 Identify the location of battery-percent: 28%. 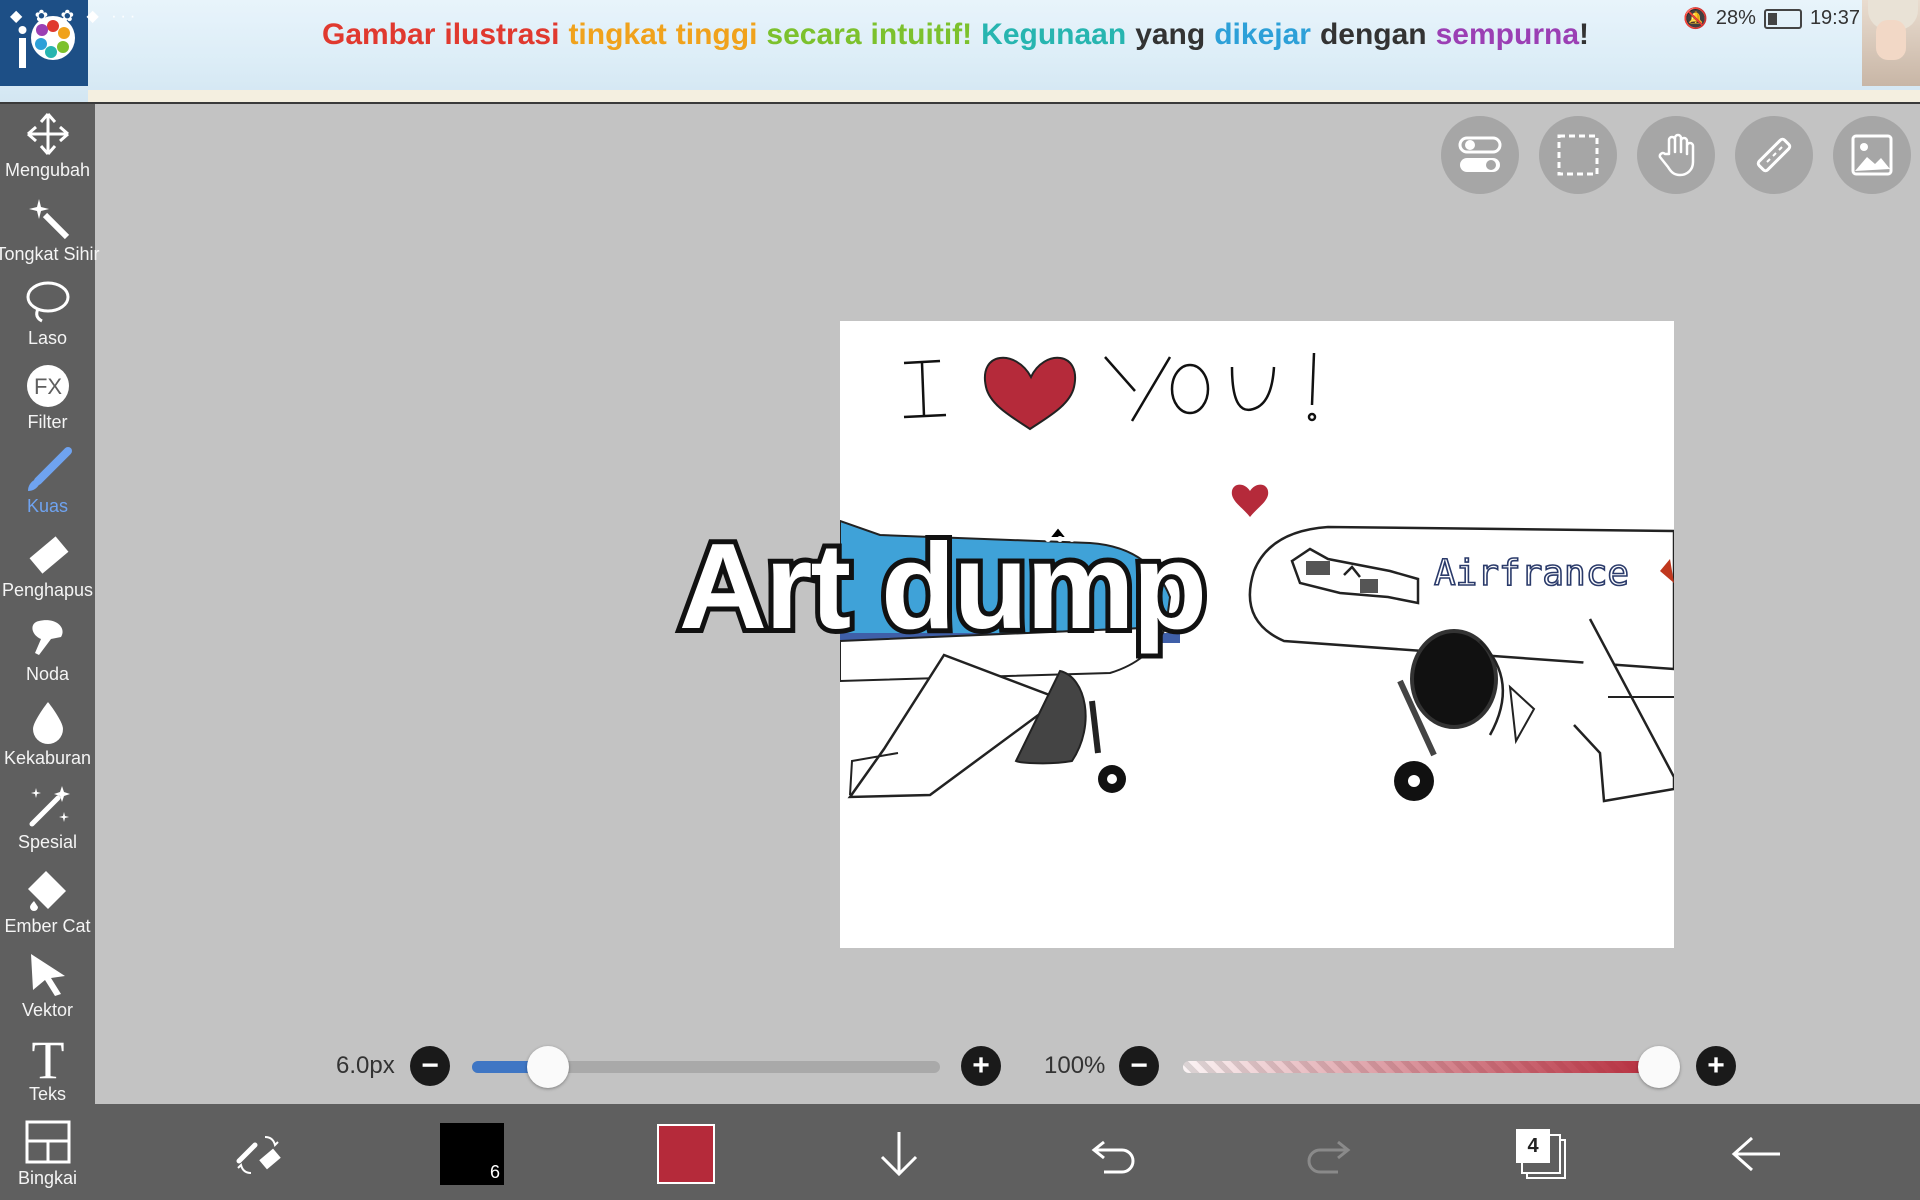
(1735, 18).